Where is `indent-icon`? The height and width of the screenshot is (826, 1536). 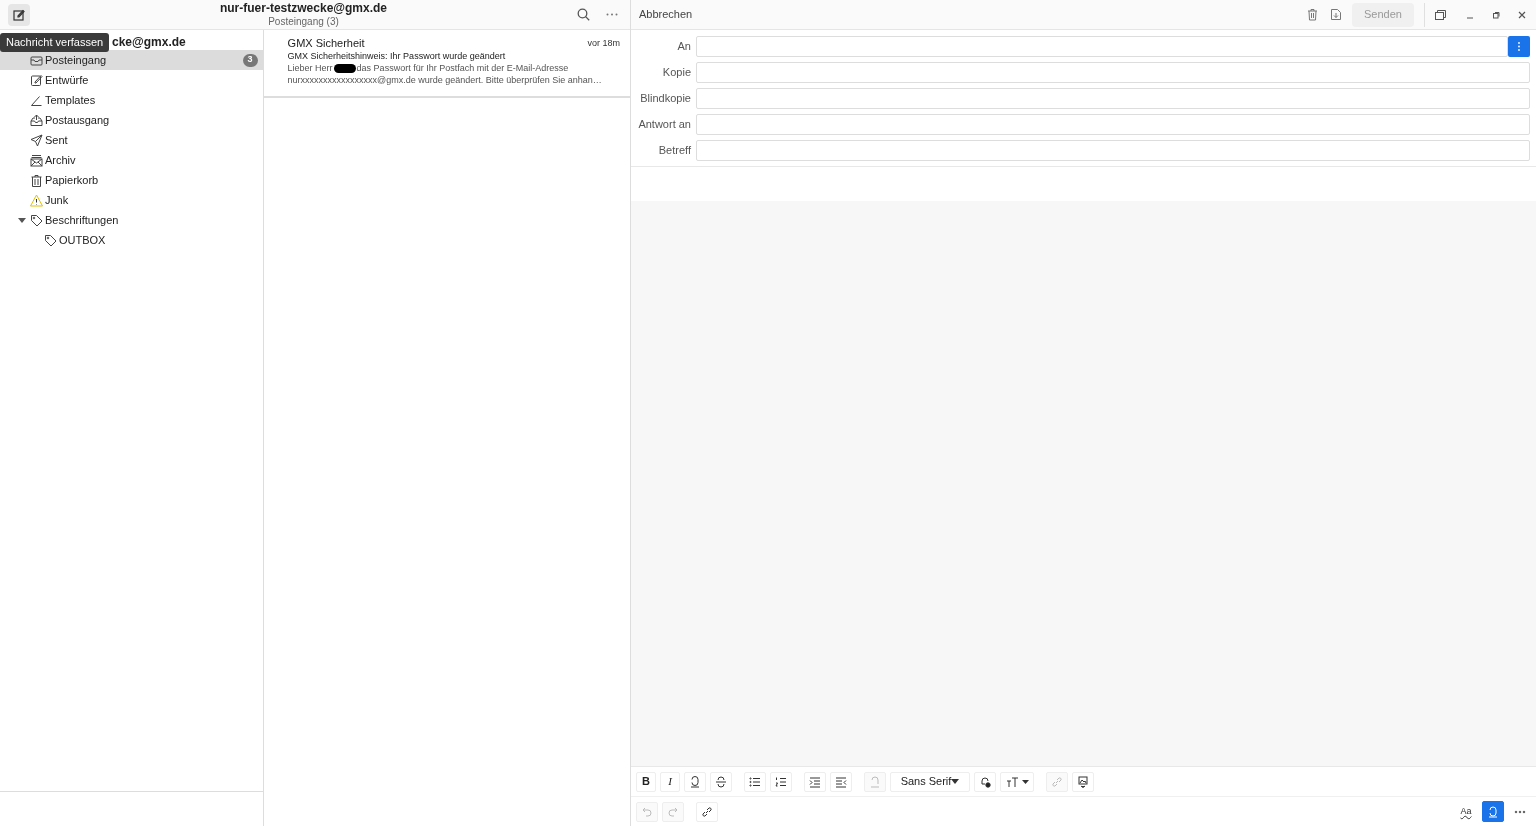 indent-icon is located at coordinates (815, 781).